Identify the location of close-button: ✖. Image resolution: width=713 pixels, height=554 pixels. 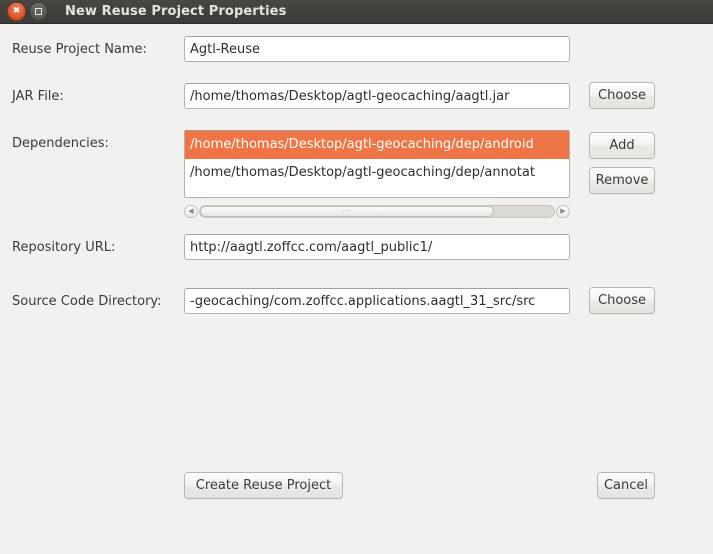
(16, 11).